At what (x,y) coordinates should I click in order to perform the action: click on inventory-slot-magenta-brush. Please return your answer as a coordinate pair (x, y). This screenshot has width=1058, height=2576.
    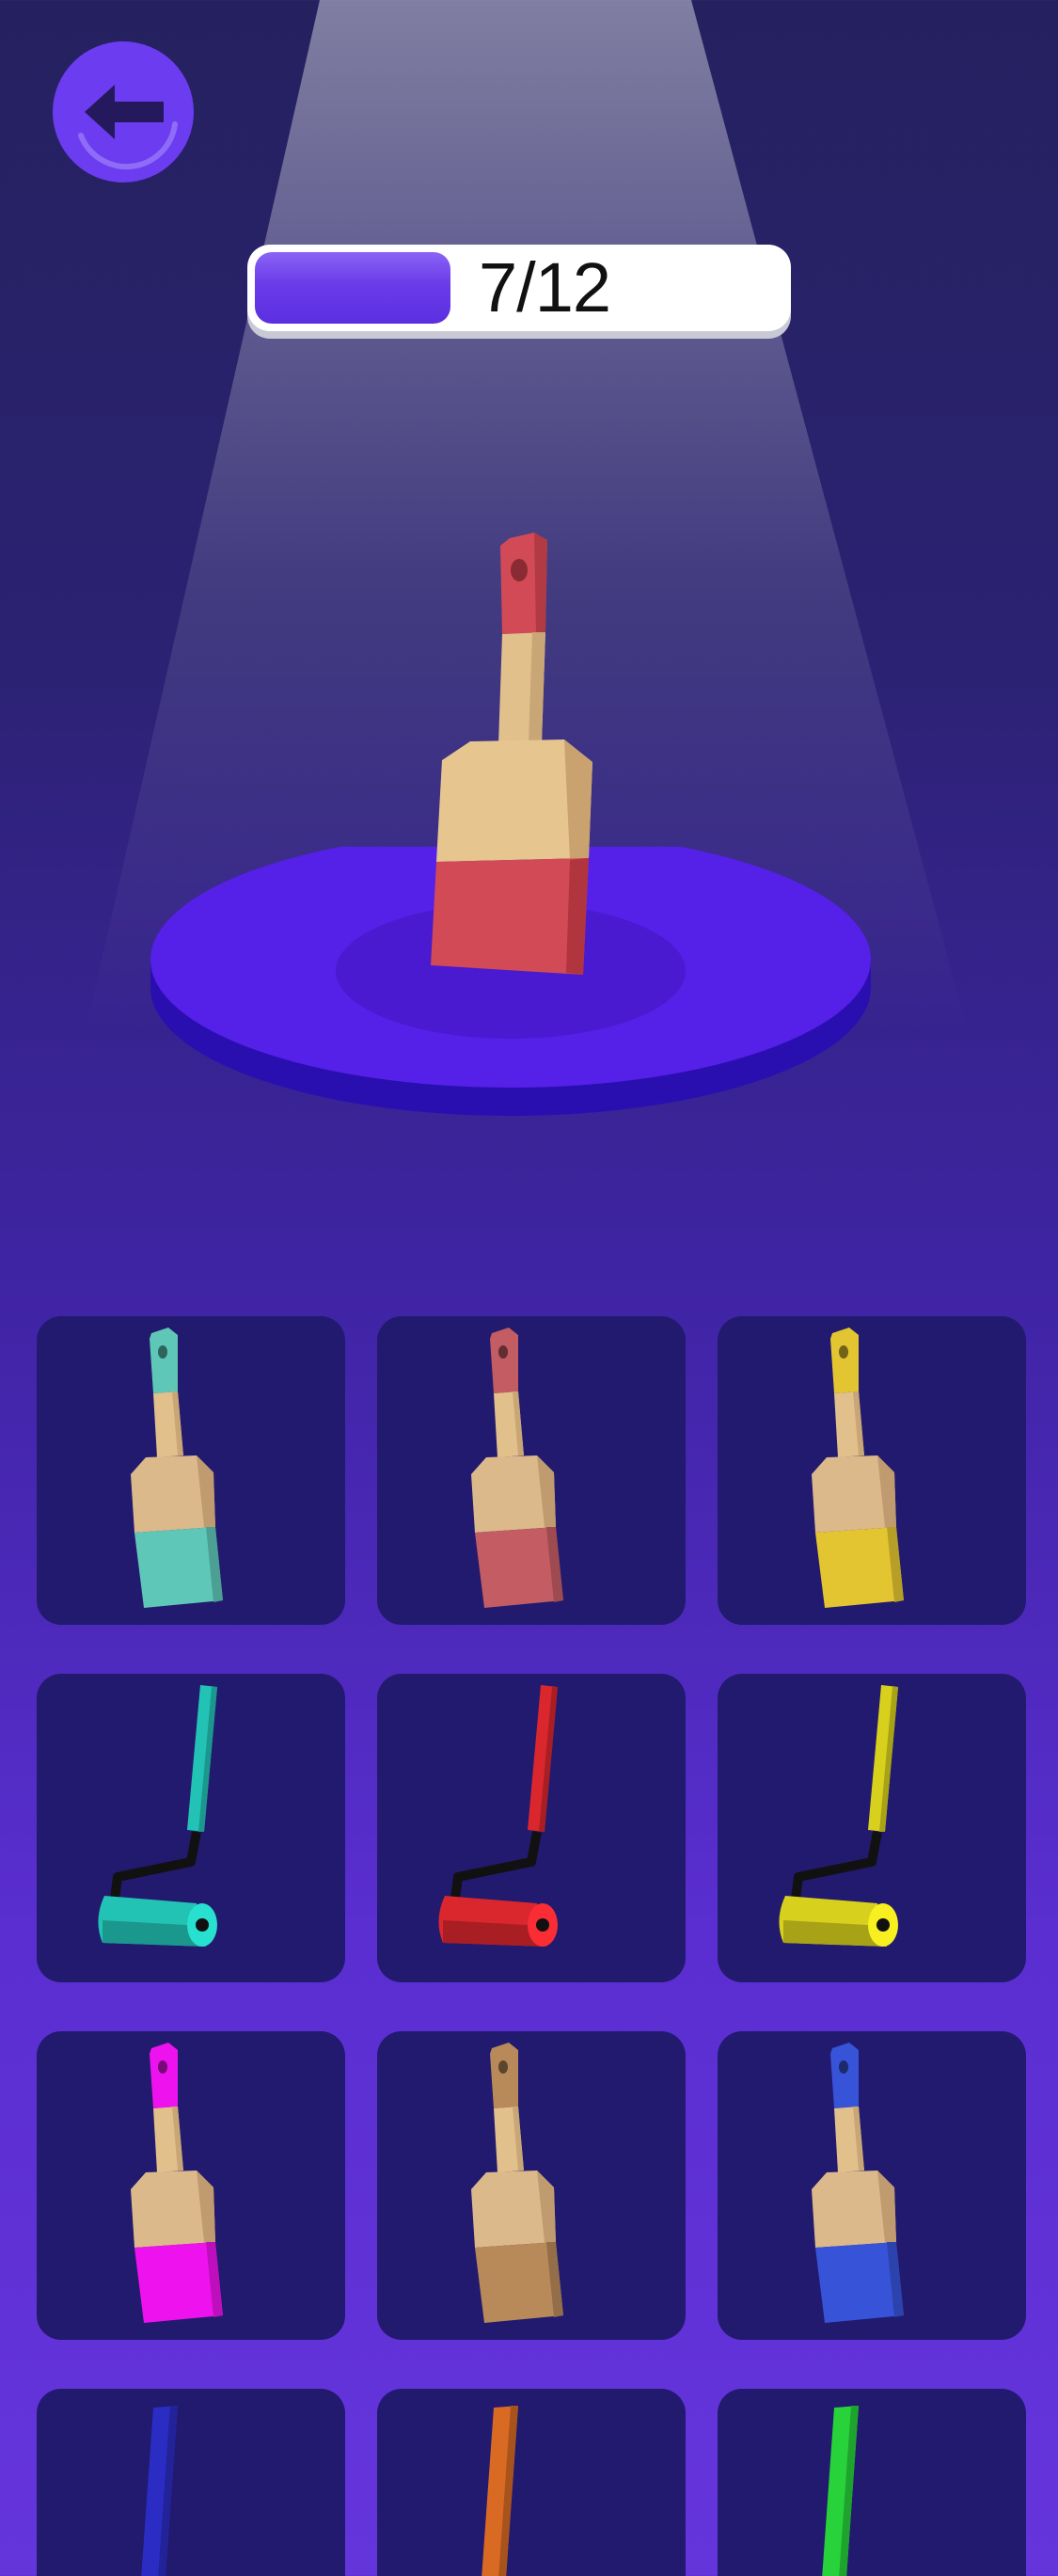
    Looking at the image, I should click on (191, 2186).